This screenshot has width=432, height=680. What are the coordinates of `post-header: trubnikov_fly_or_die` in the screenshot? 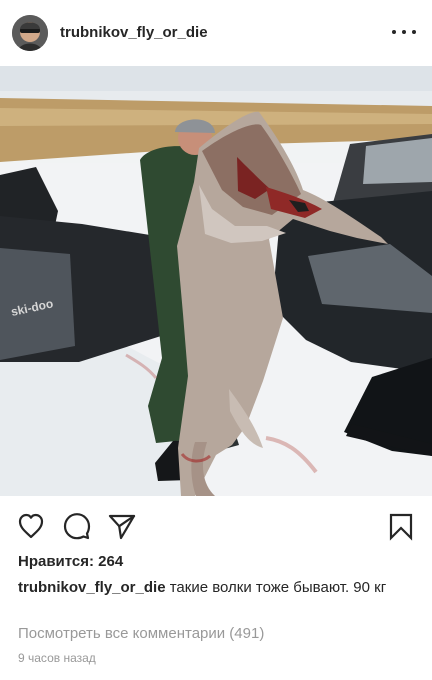 It's located at (216, 33).